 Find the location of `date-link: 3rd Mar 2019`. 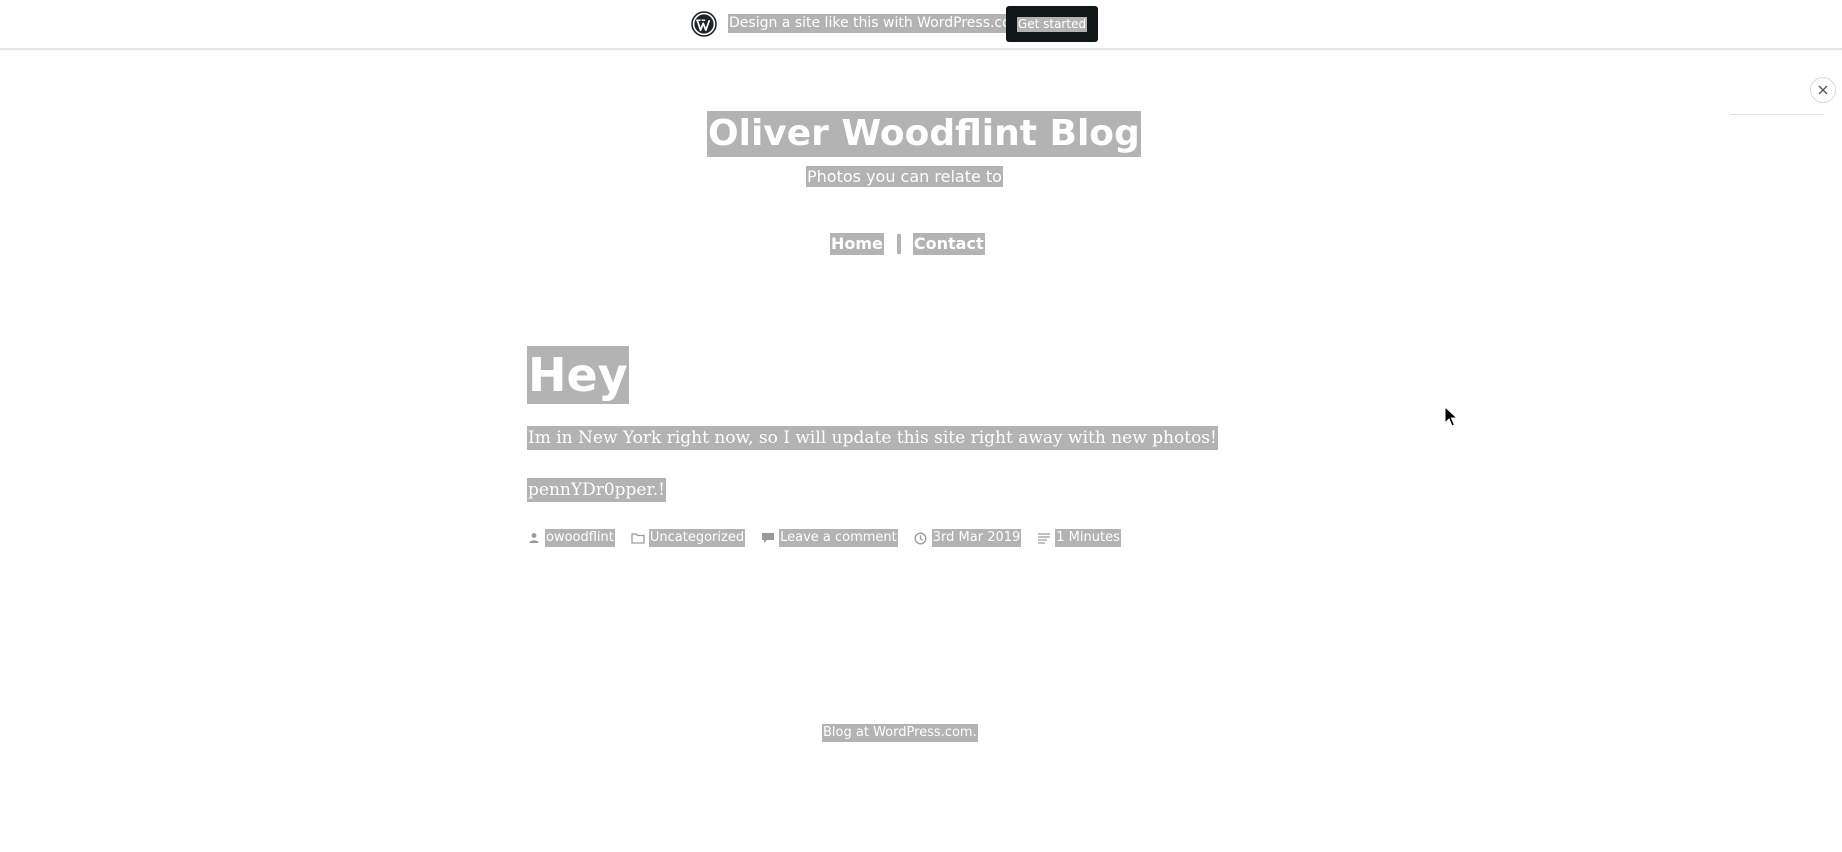

date-link: 3rd Mar 2019 is located at coordinates (976, 538).